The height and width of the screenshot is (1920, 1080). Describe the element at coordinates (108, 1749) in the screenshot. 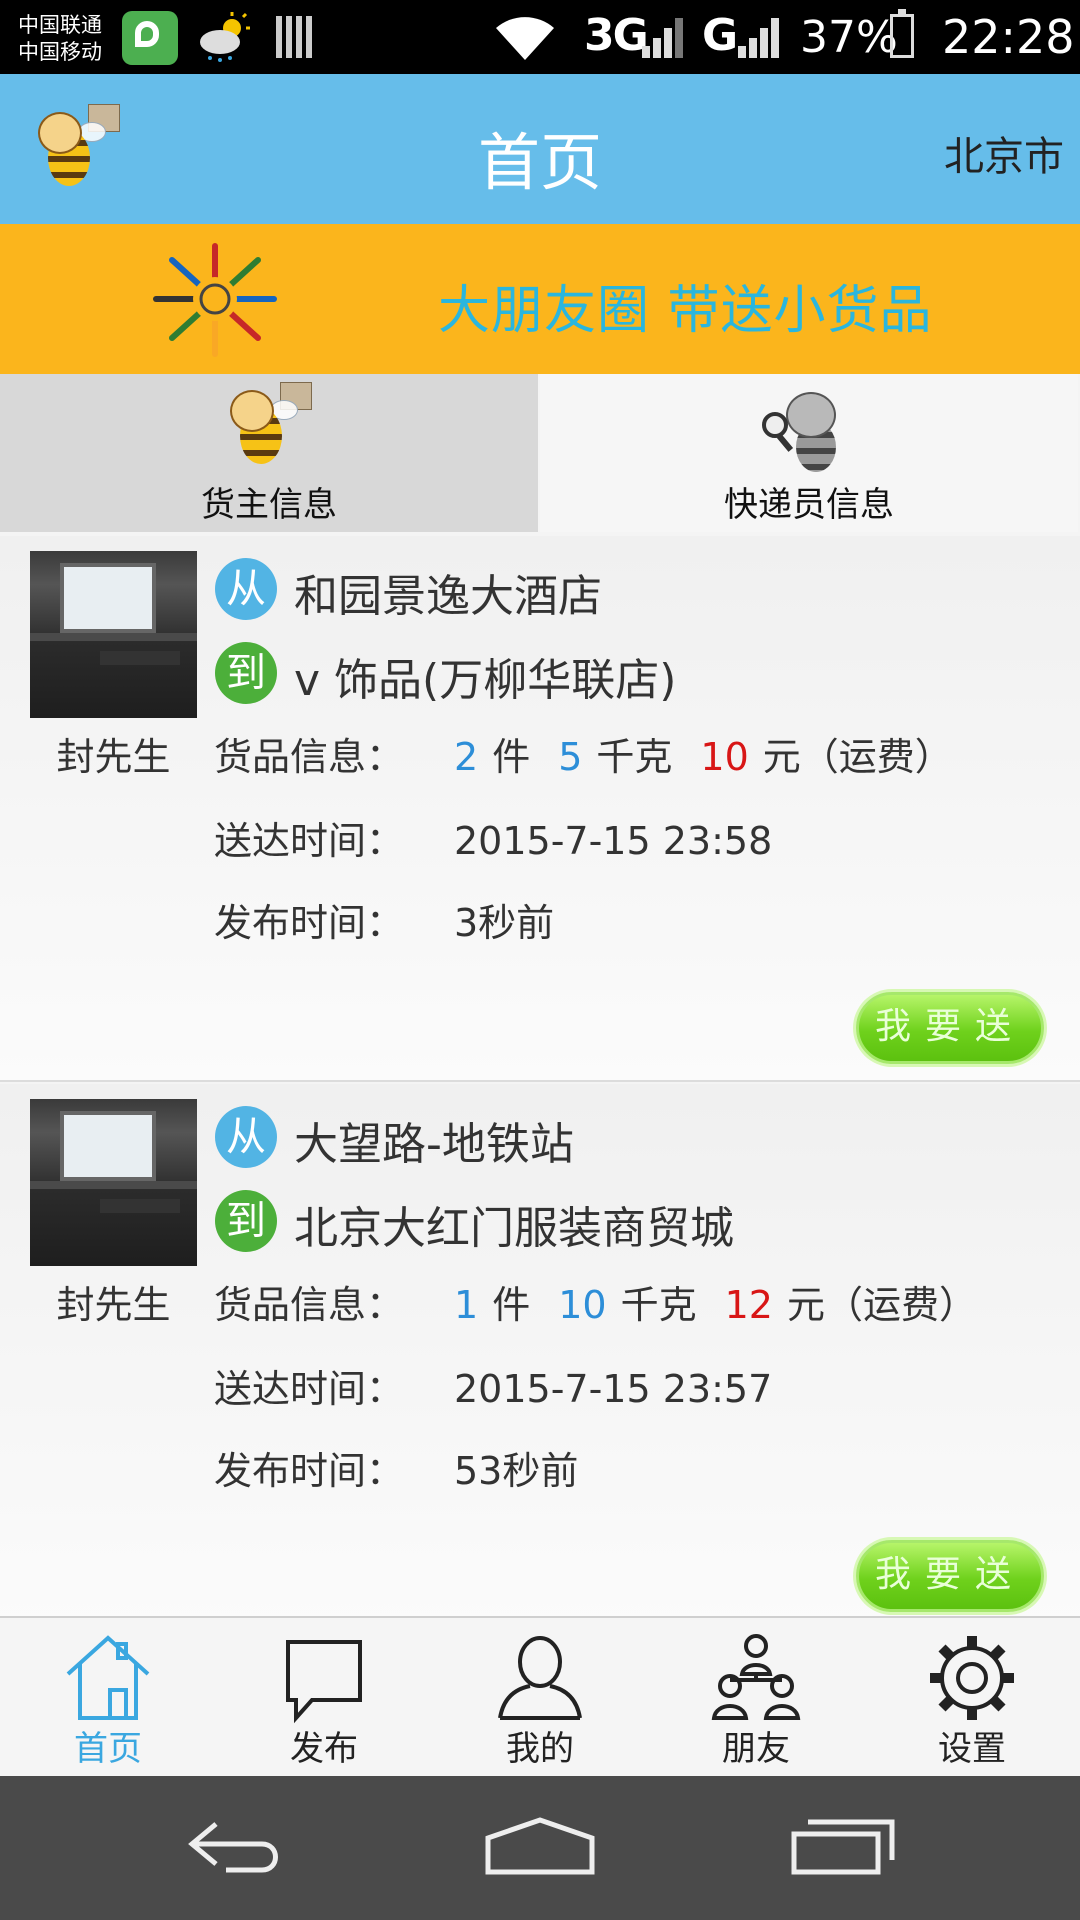

I see `nav-label: 首页` at that location.